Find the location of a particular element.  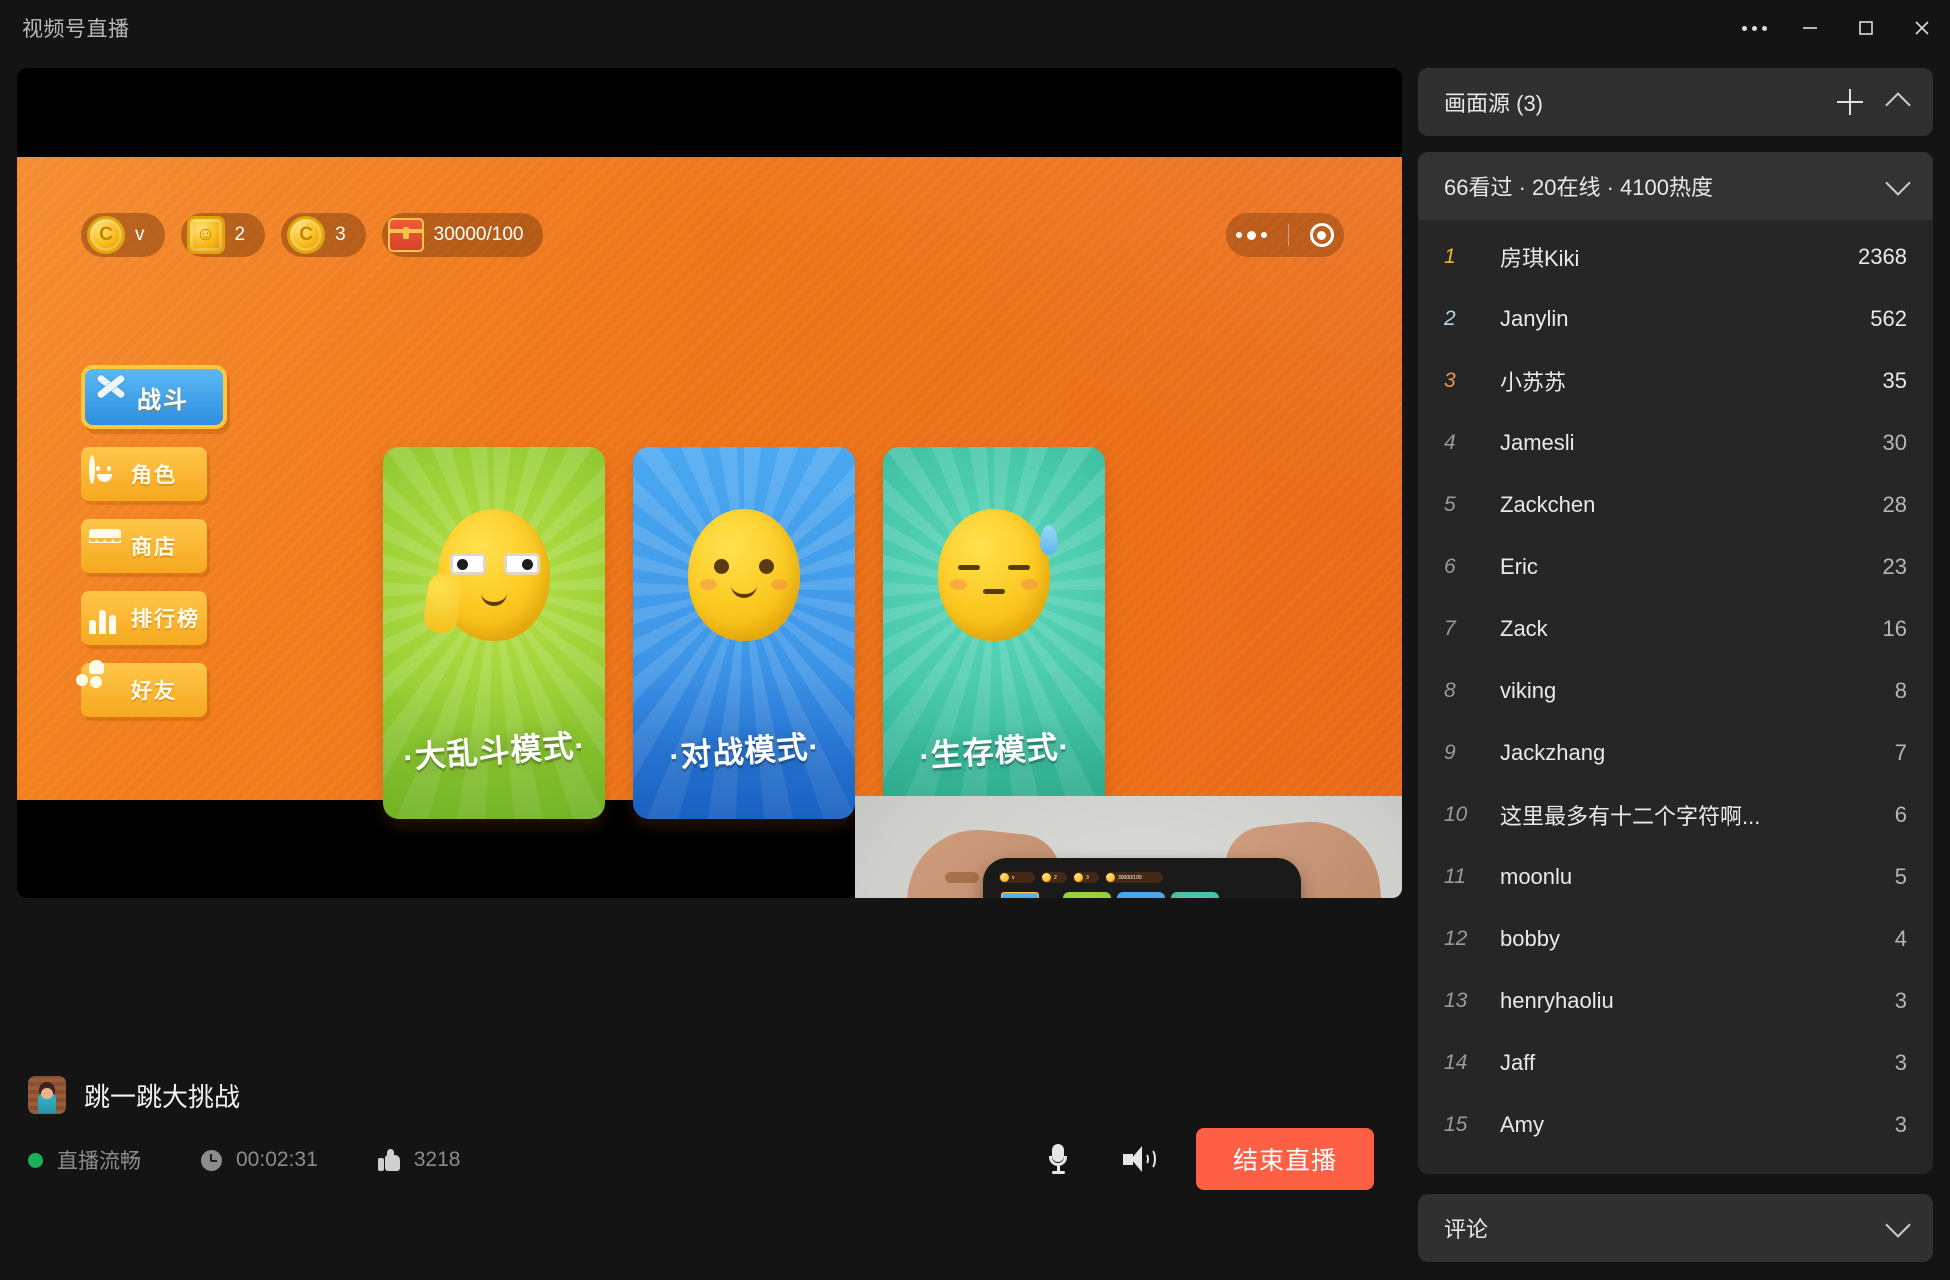

rank-number: 9 is located at coordinates (1450, 752).